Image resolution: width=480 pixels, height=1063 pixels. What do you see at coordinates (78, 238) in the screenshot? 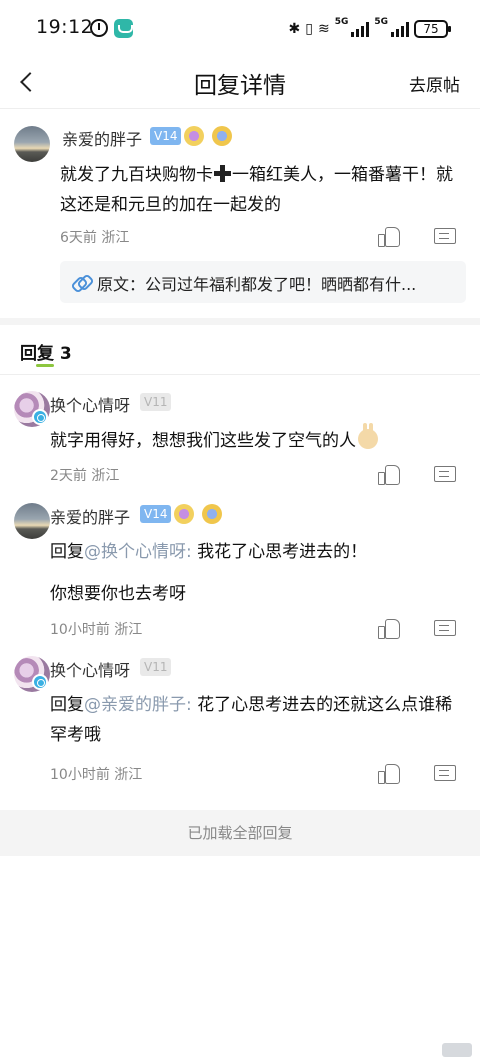
I see `comment-time: 6天前` at bounding box center [78, 238].